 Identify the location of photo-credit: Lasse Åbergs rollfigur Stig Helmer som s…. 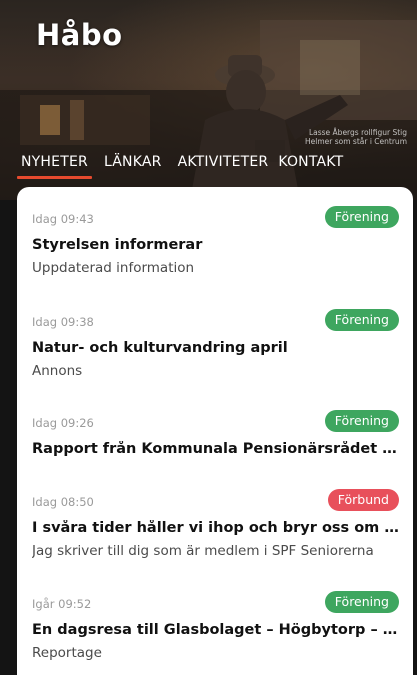
(356, 137).